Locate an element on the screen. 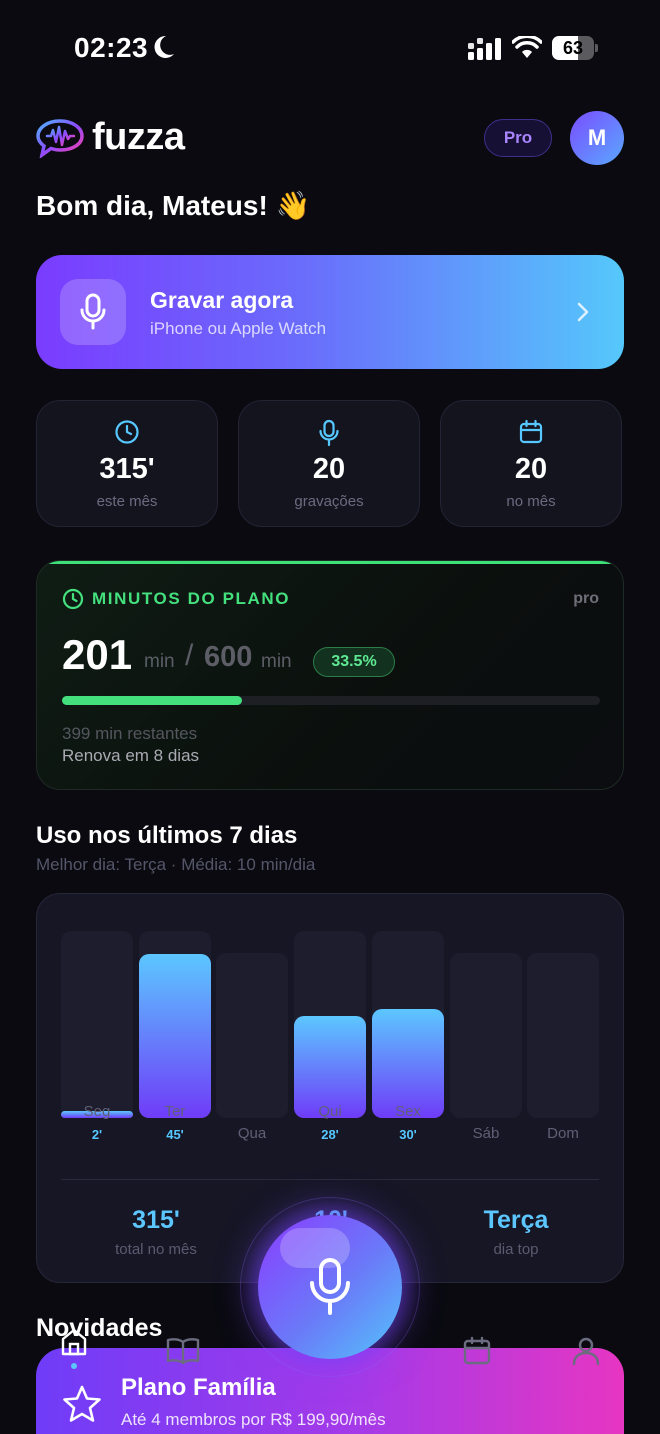  usage-summary-top-day: Terça dia top is located at coordinates (516, 1232).